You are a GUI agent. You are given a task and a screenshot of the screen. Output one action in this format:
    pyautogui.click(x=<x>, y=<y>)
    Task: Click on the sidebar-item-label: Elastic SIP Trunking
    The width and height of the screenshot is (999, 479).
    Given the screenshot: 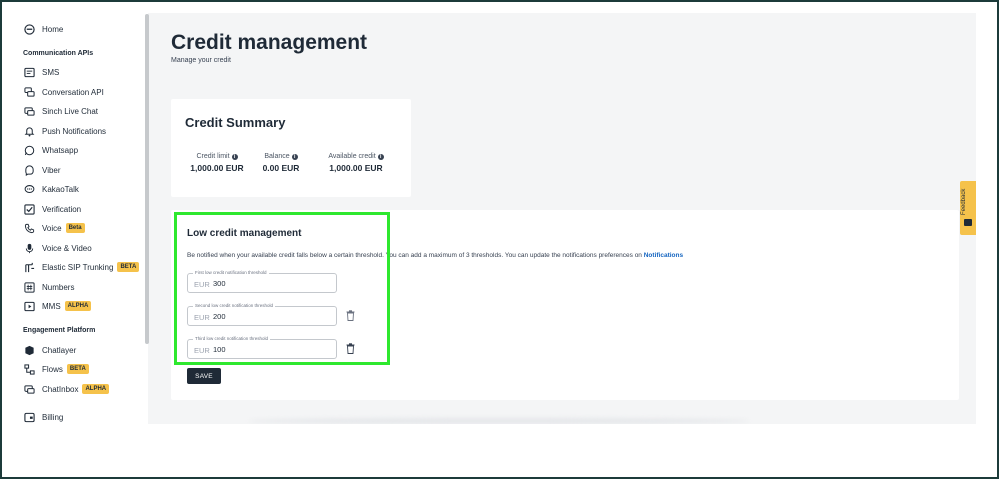 What is the action you would take?
    pyautogui.click(x=78, y=267)
    